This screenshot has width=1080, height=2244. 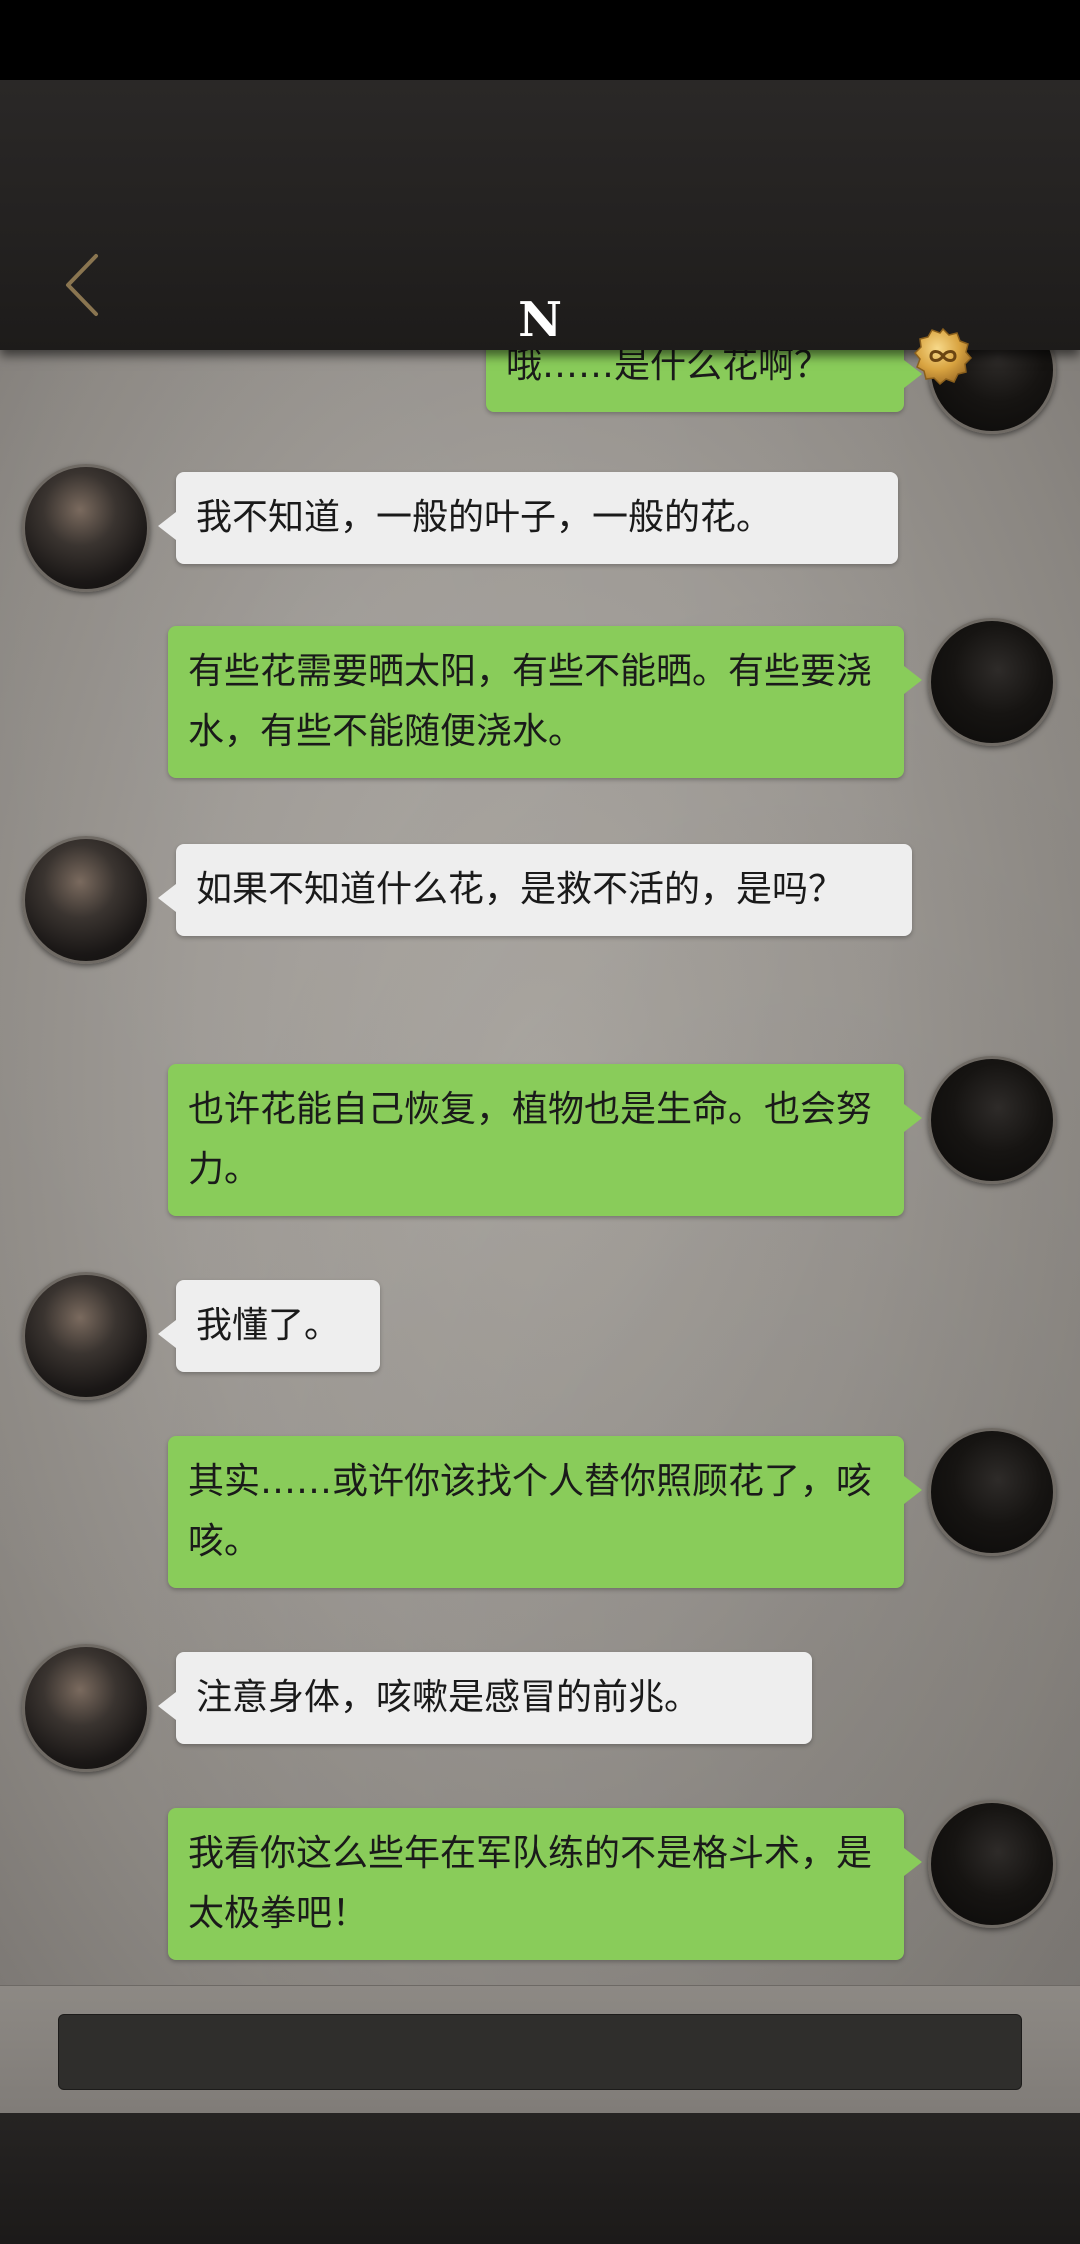 What do you see at coordinates (540, 2052) in the screenshot?
I see `message-input` at bounding box center [540, 2052].